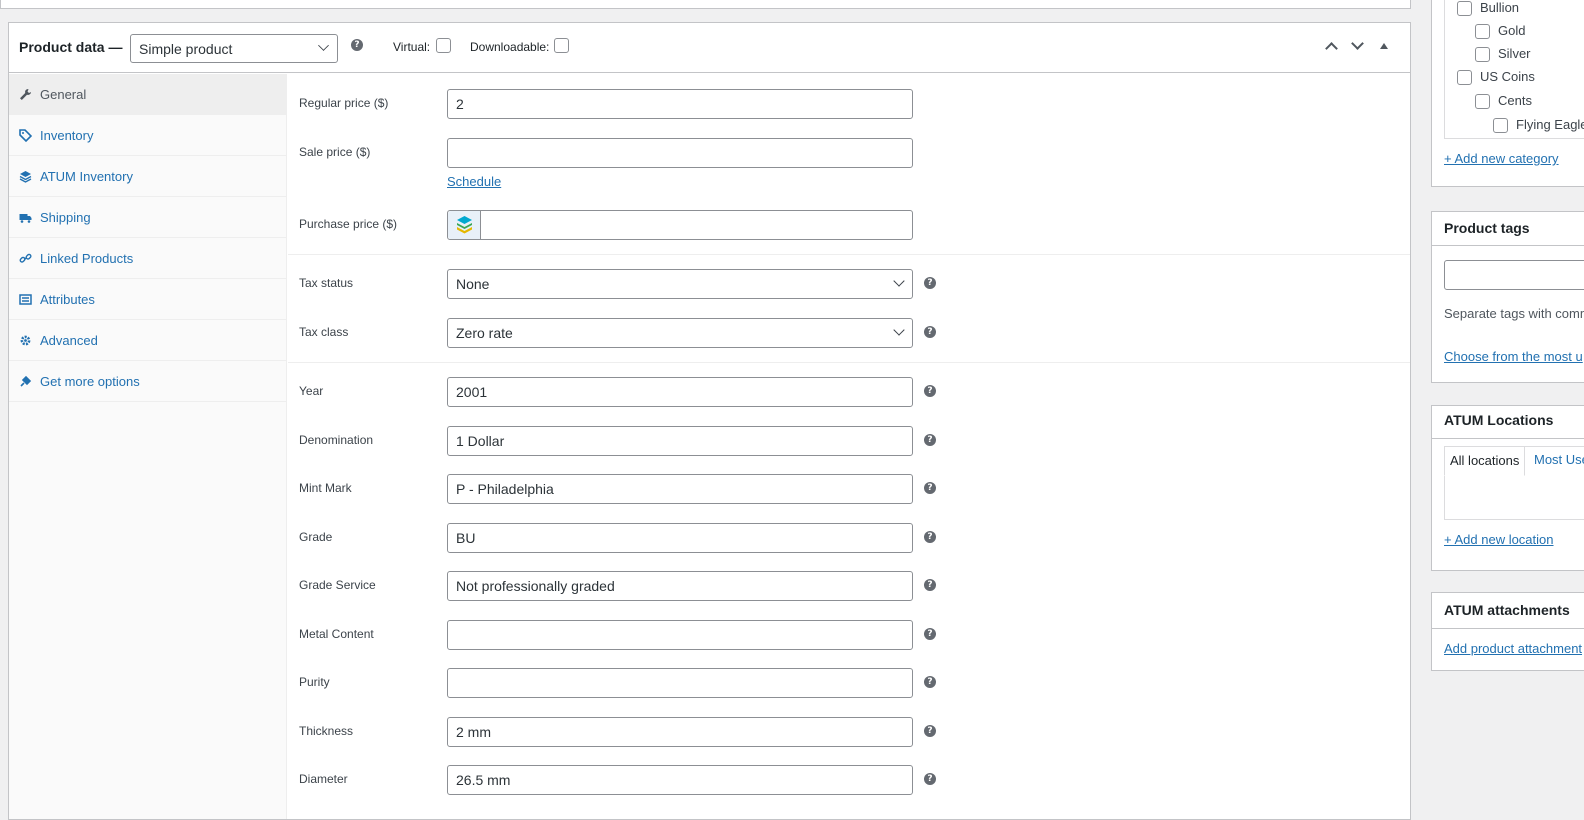  What do you see at coordinates (680, 284) in the screenshot?
I see `tax-status-select: None` at bounding box center [680, 284].